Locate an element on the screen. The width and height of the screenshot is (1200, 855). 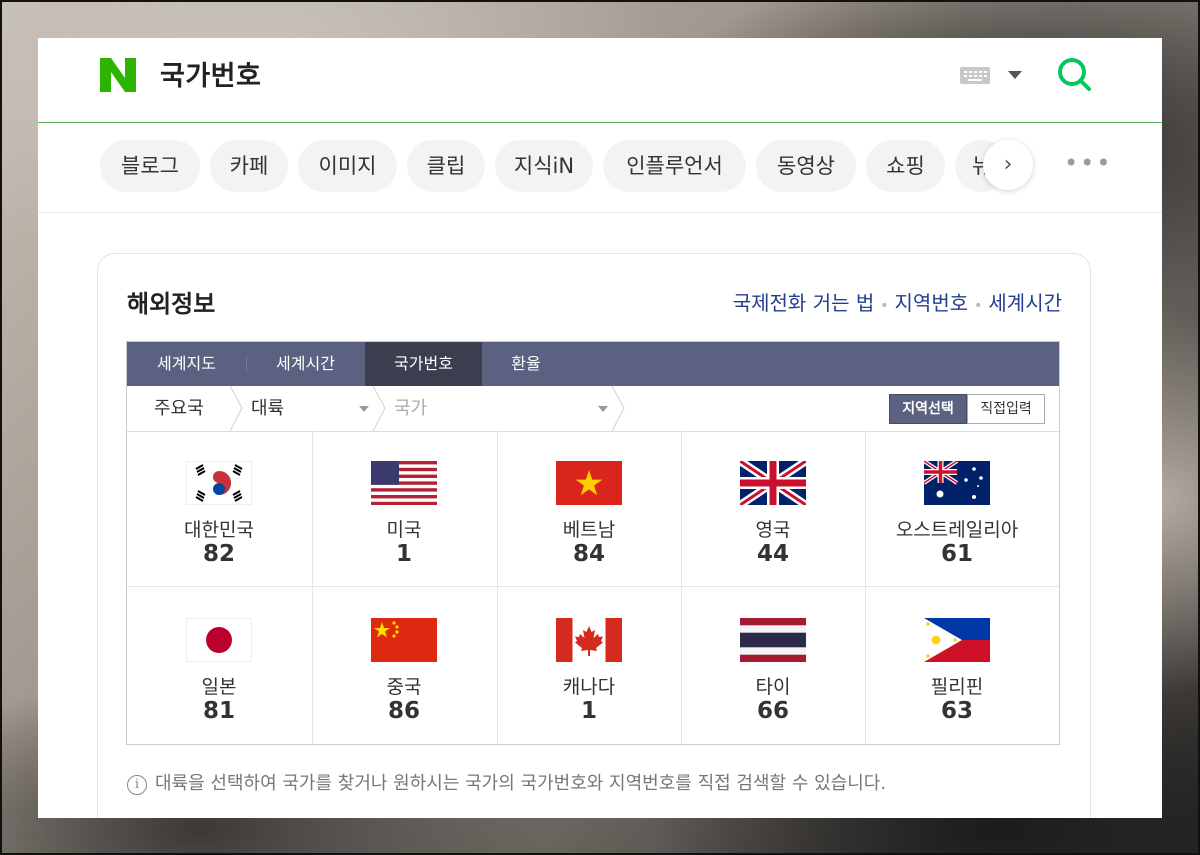
country-code: 63 is located at coordinates (956, 711).